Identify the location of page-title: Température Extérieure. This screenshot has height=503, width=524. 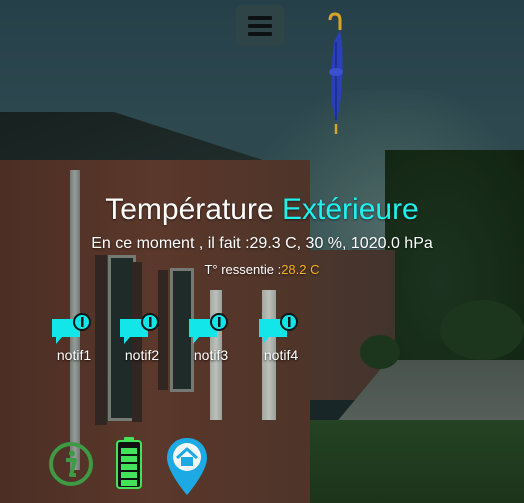
(262, 210).